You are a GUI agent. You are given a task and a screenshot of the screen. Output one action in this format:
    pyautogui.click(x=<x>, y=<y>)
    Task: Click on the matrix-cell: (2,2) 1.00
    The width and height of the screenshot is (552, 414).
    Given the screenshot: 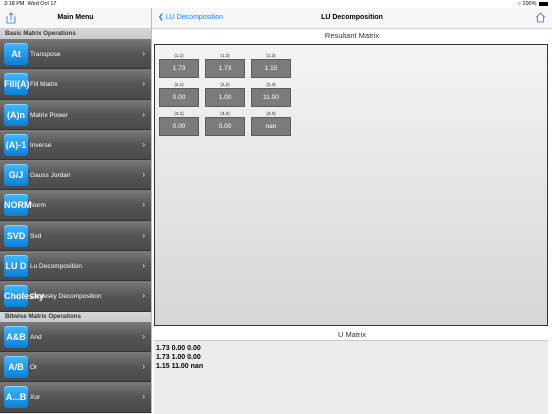 What is the action you would take?
    pyautogui.click(x=225, y=94)
    